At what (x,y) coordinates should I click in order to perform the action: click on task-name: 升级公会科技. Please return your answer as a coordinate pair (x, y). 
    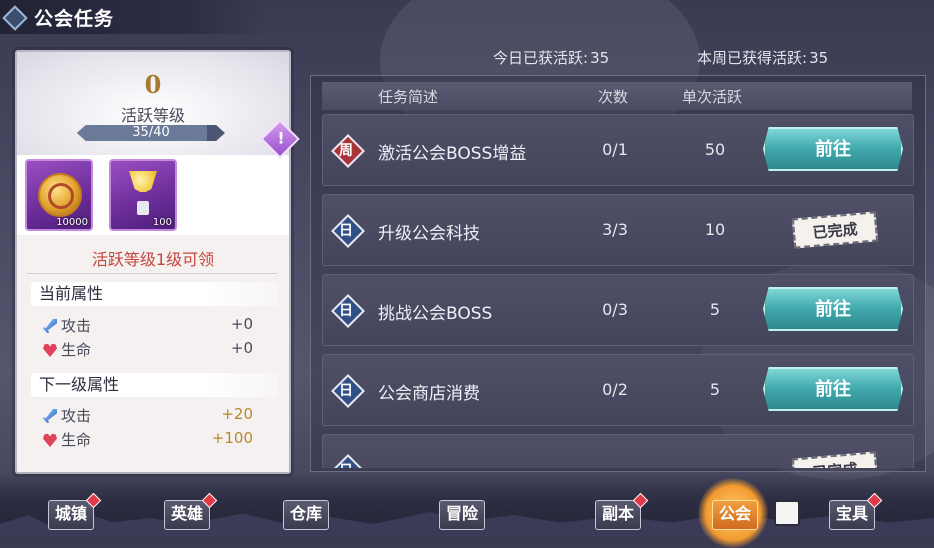
    Looking at the image, I should click on (429, 234).